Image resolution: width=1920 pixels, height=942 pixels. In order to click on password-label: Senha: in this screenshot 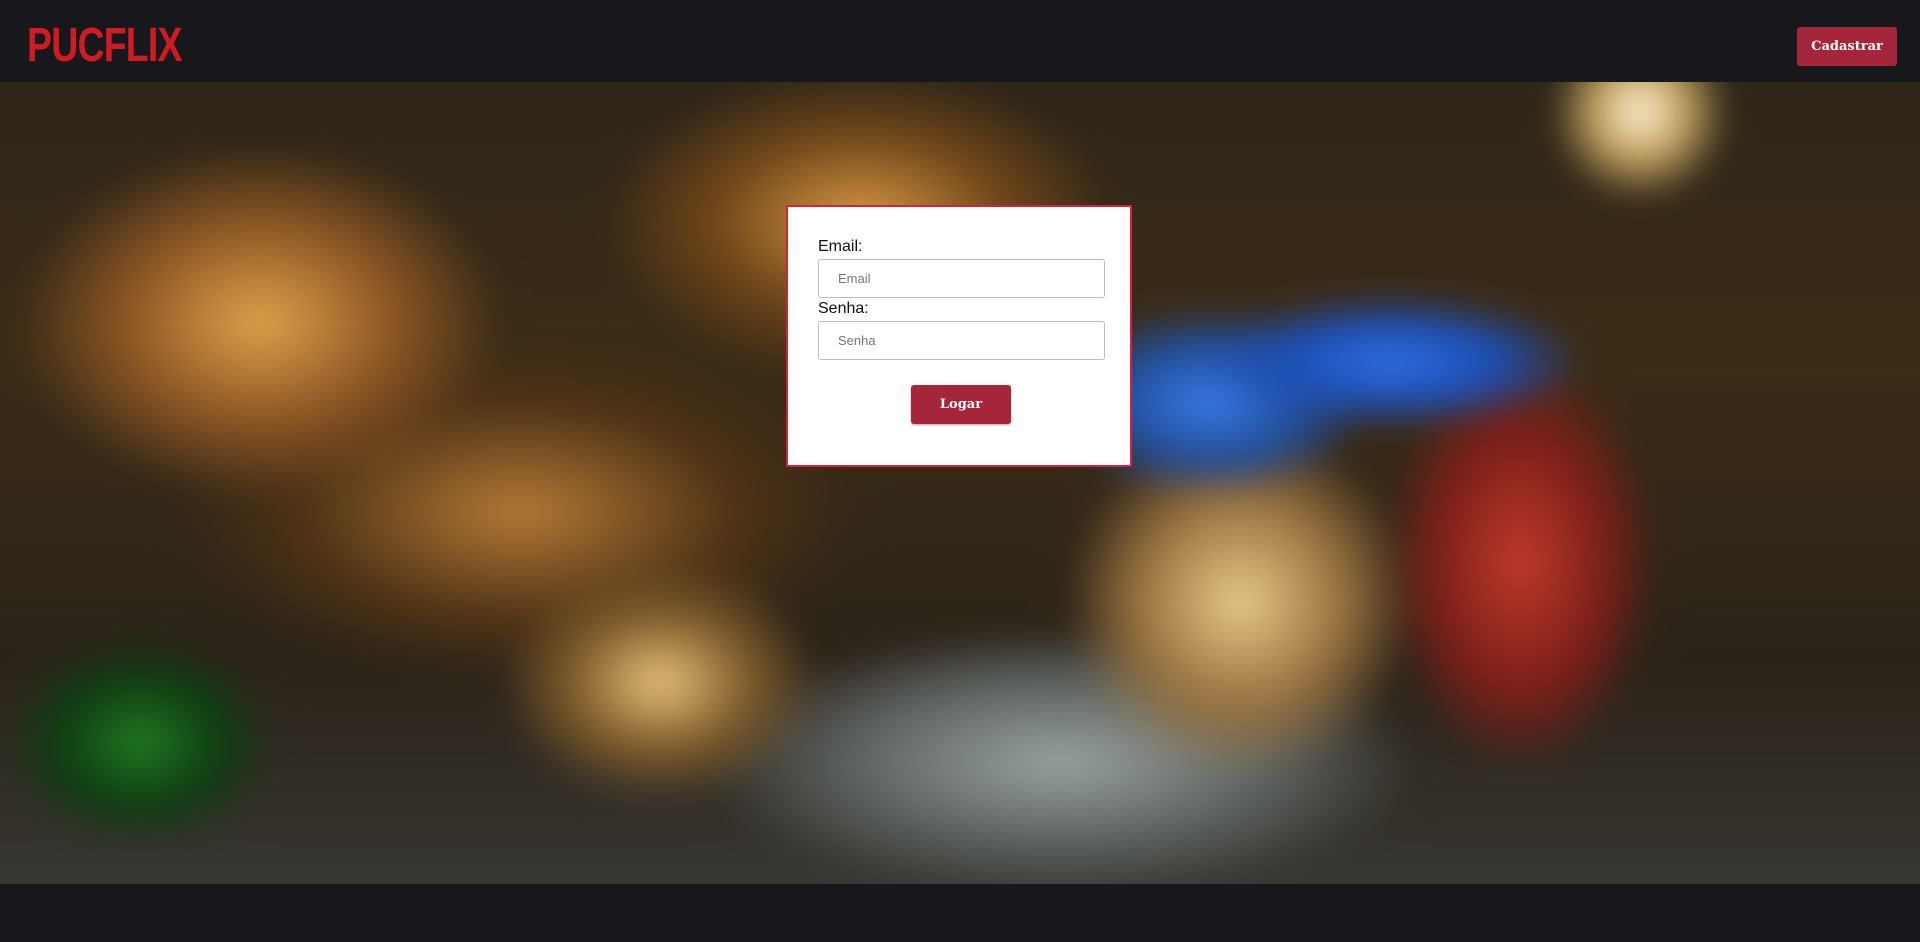, I will do `click(843, 308)`.